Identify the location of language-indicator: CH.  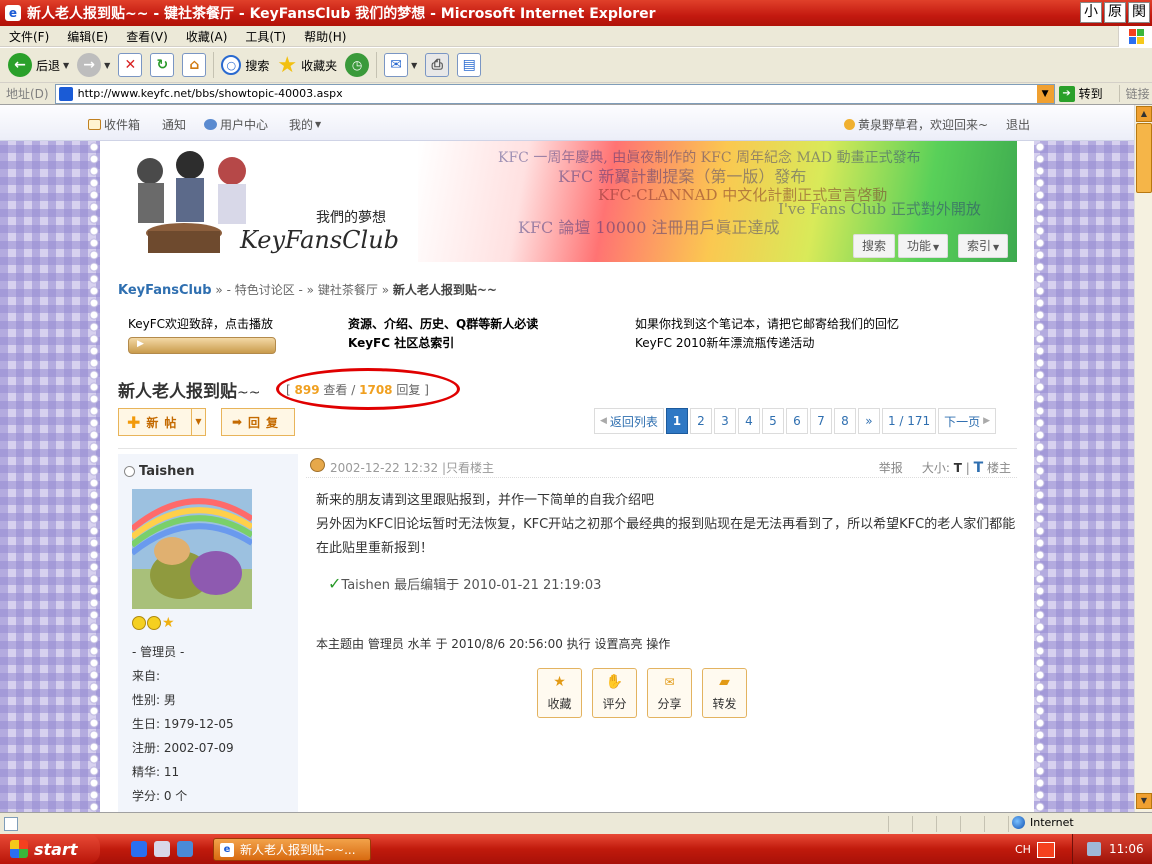
(1035, 850).